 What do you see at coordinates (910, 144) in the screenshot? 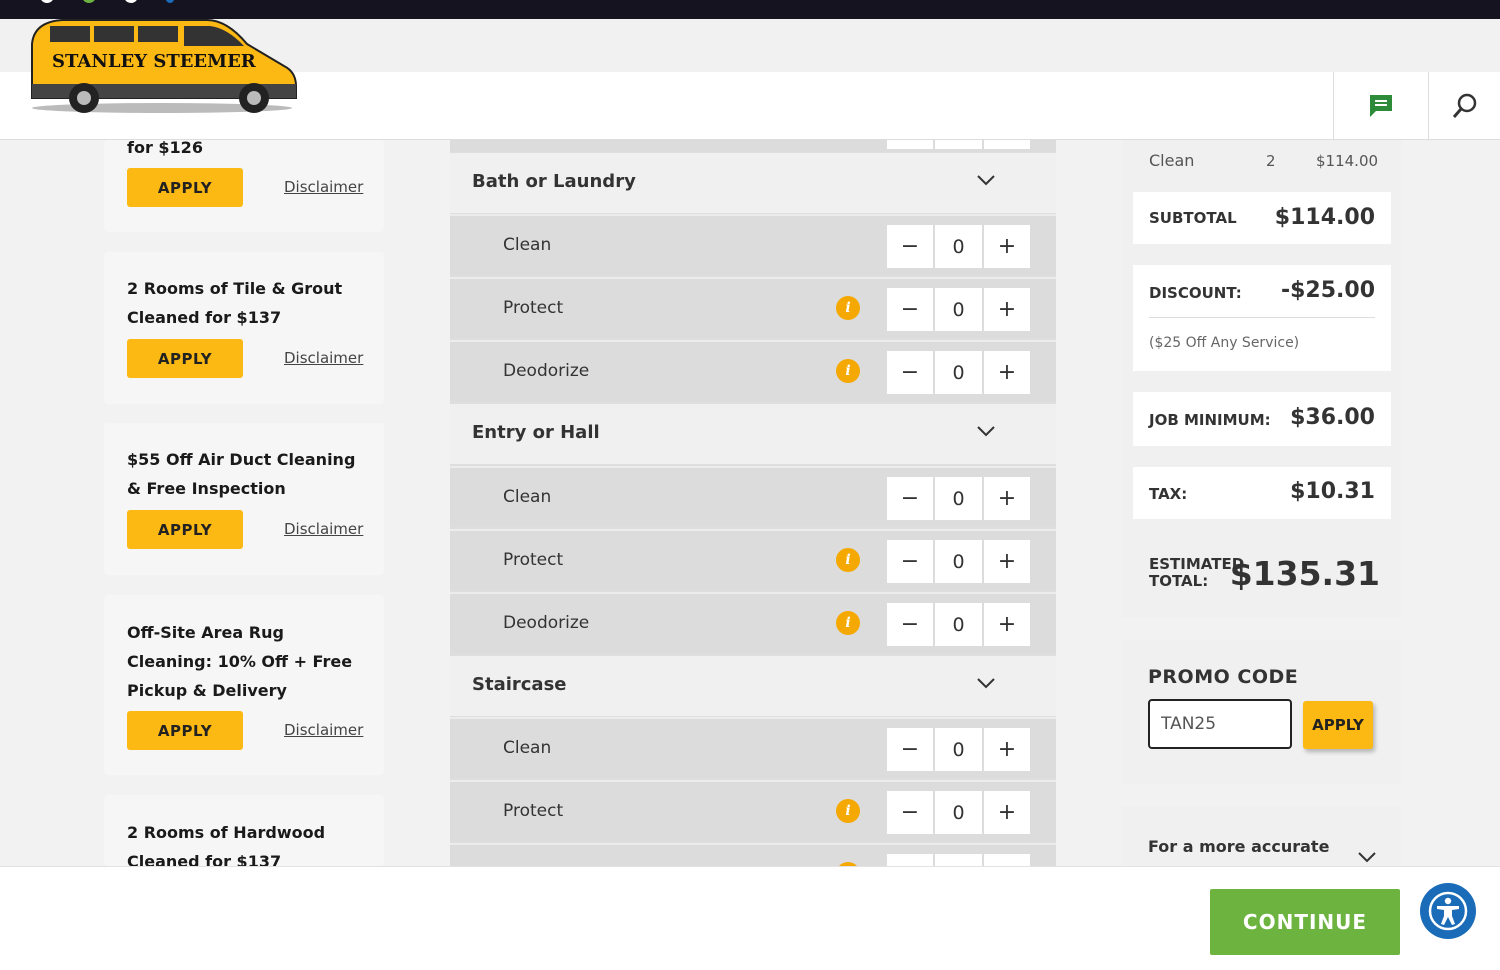
I see `minus-button` at bounding box center [910, 144].